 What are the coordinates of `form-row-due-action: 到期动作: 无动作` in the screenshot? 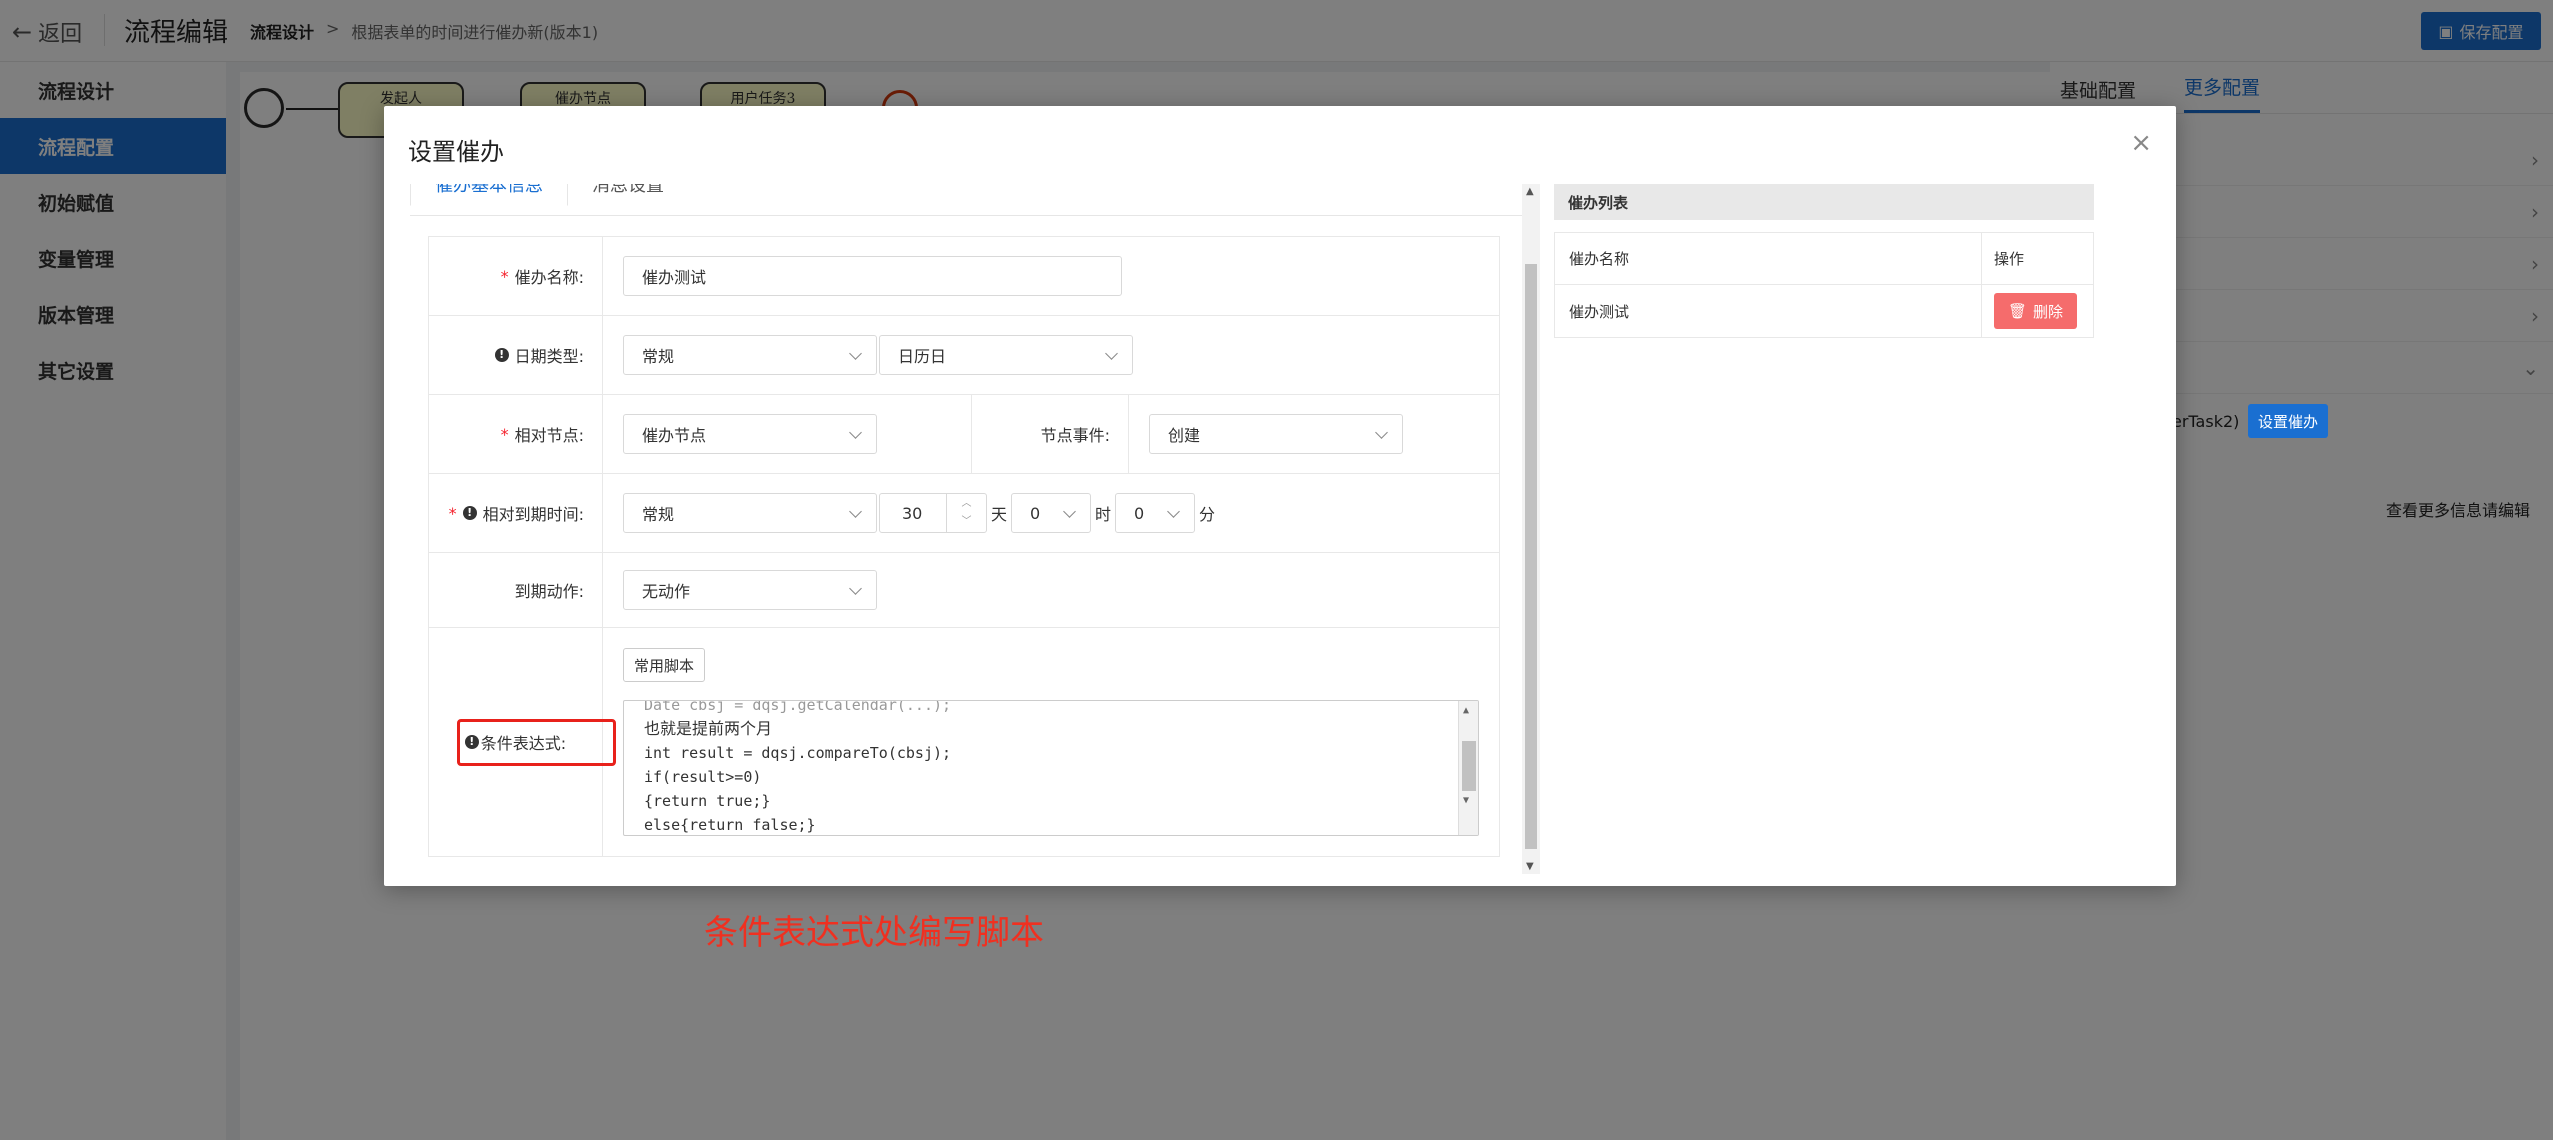 It's located at (964, 590).